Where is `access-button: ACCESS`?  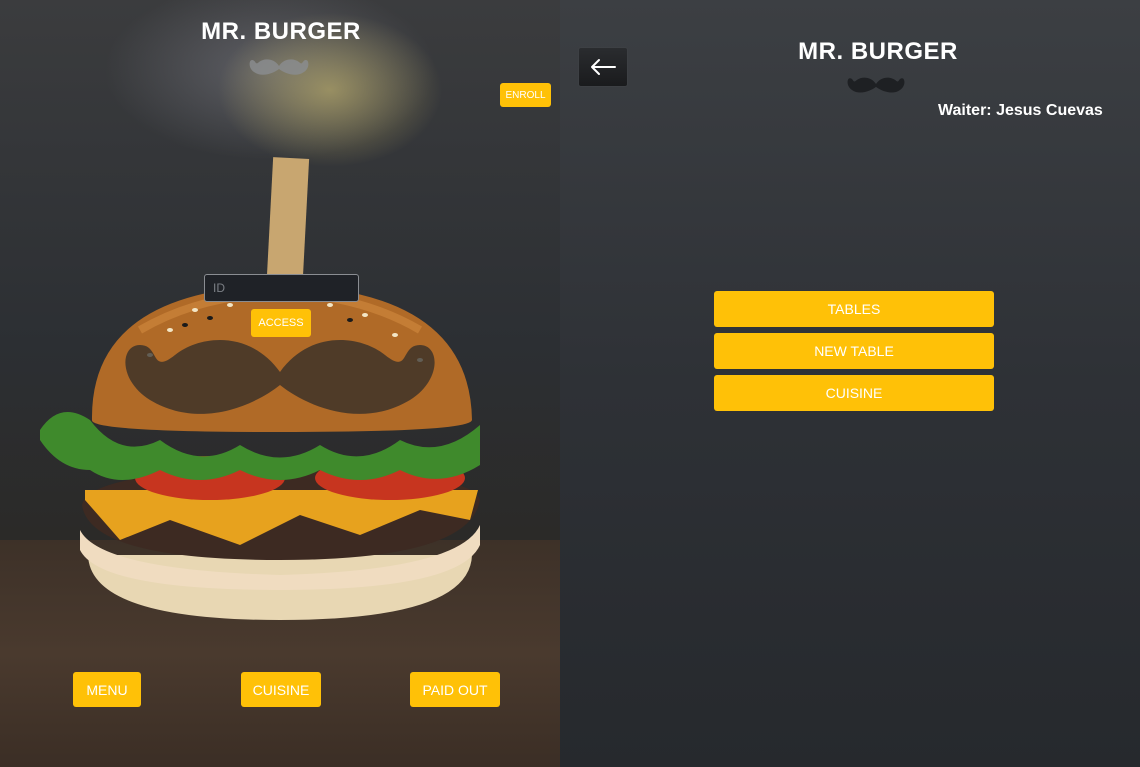
access-button: ACCESS is located at coordinates (281, 323).